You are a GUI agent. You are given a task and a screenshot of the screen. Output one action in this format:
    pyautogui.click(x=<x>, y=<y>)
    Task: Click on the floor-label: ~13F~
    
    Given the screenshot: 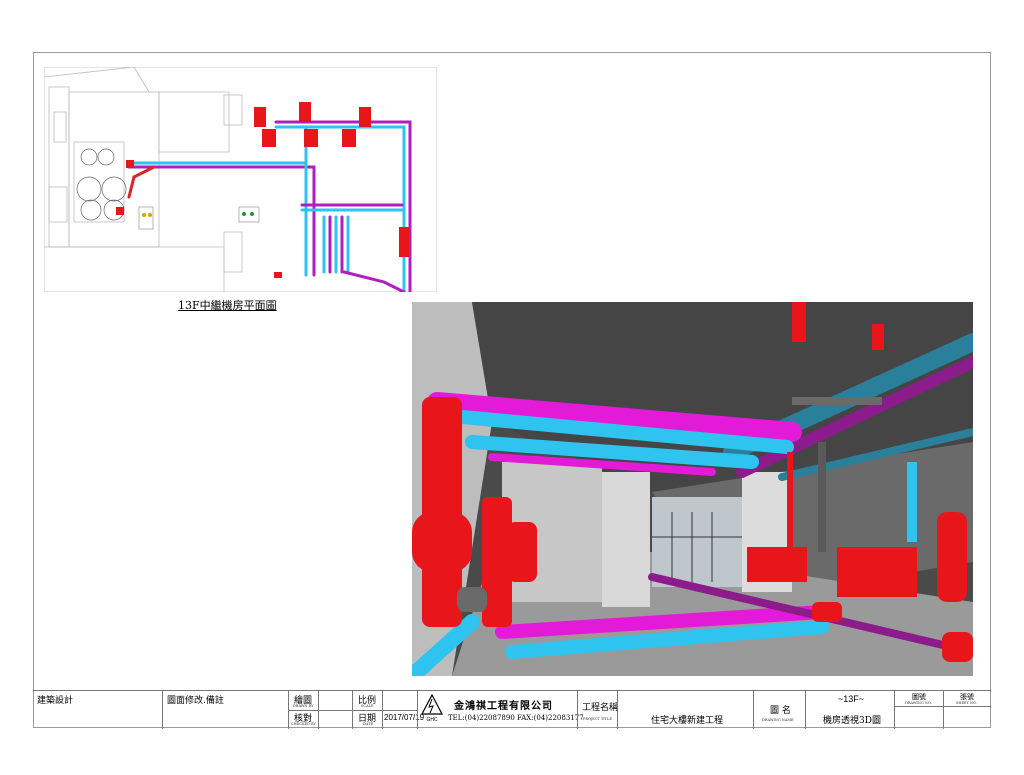 What is the action you would take?
    pyautogui.click(x=851, y=699)
    